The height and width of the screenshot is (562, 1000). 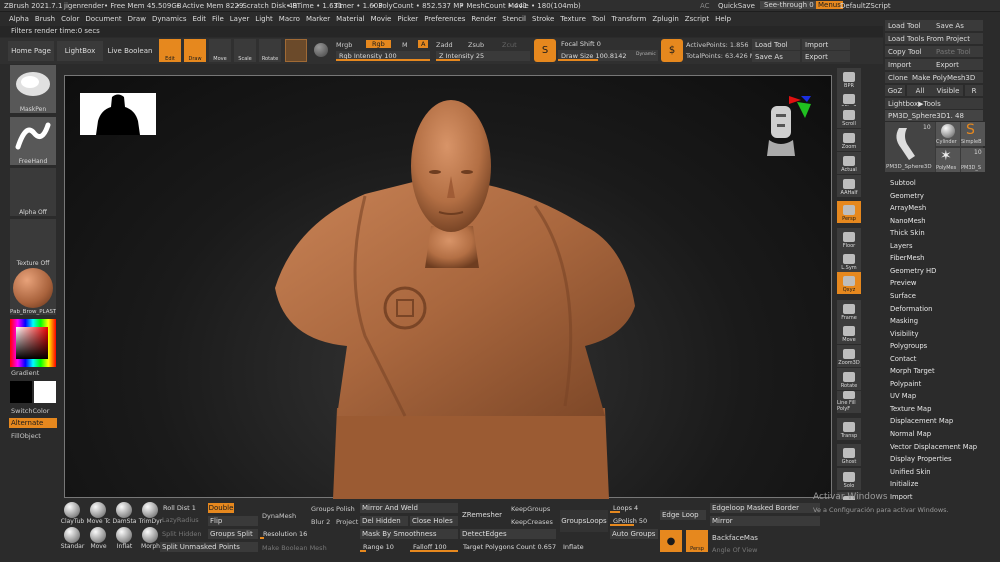 I want to click on menus-button: Menus, so click(x=829, y=5).